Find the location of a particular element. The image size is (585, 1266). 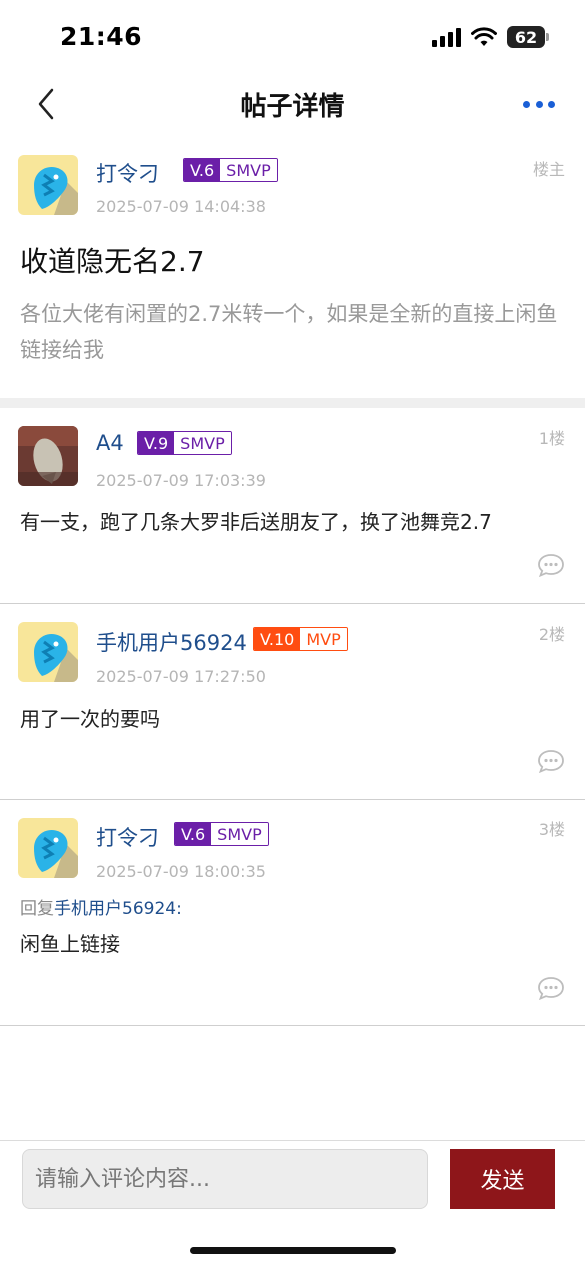

battery-icon: 62 is located at coordinates (528, 37).